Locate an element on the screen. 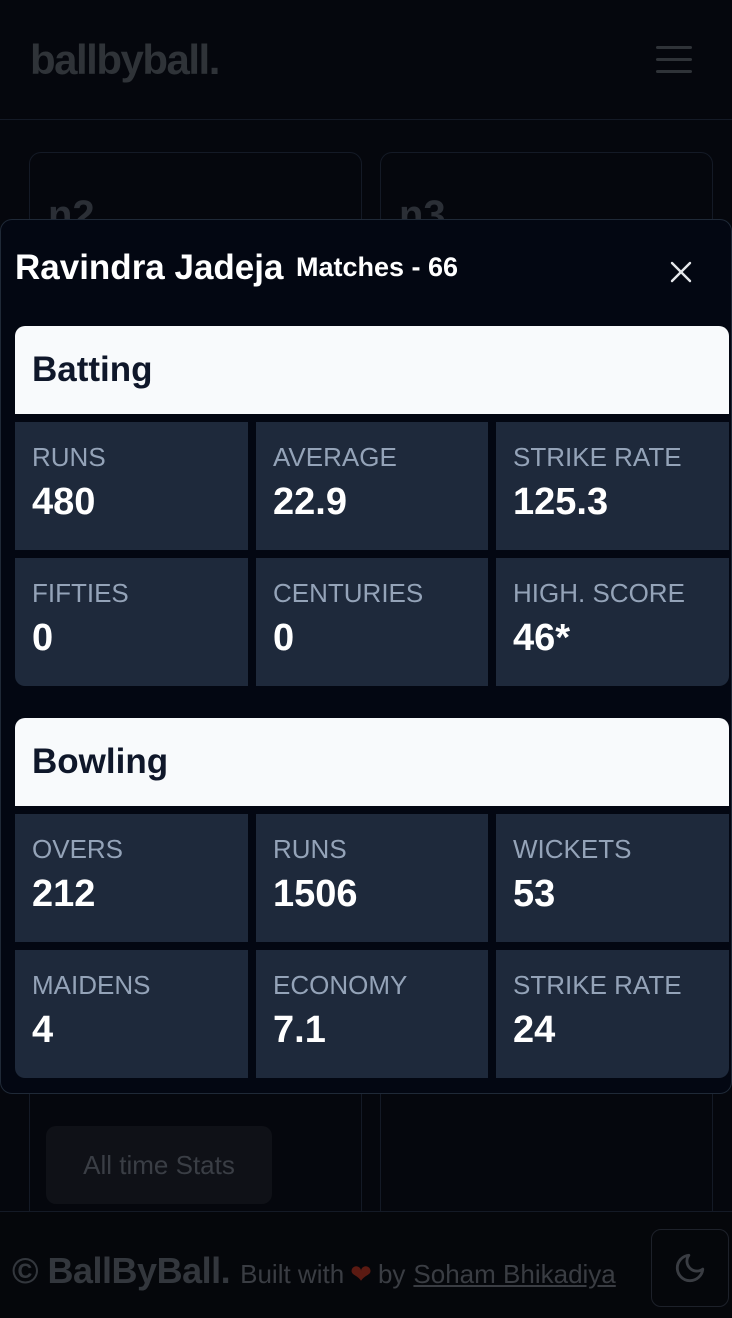 The image size is (732, 1318). theme-toggle-button is located at coordinates (690, 1268).